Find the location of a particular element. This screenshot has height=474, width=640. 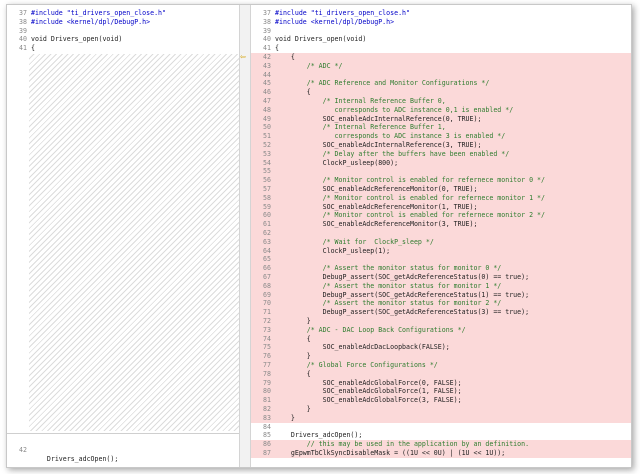

line-number: 58 is located at coordinates (267, 197).